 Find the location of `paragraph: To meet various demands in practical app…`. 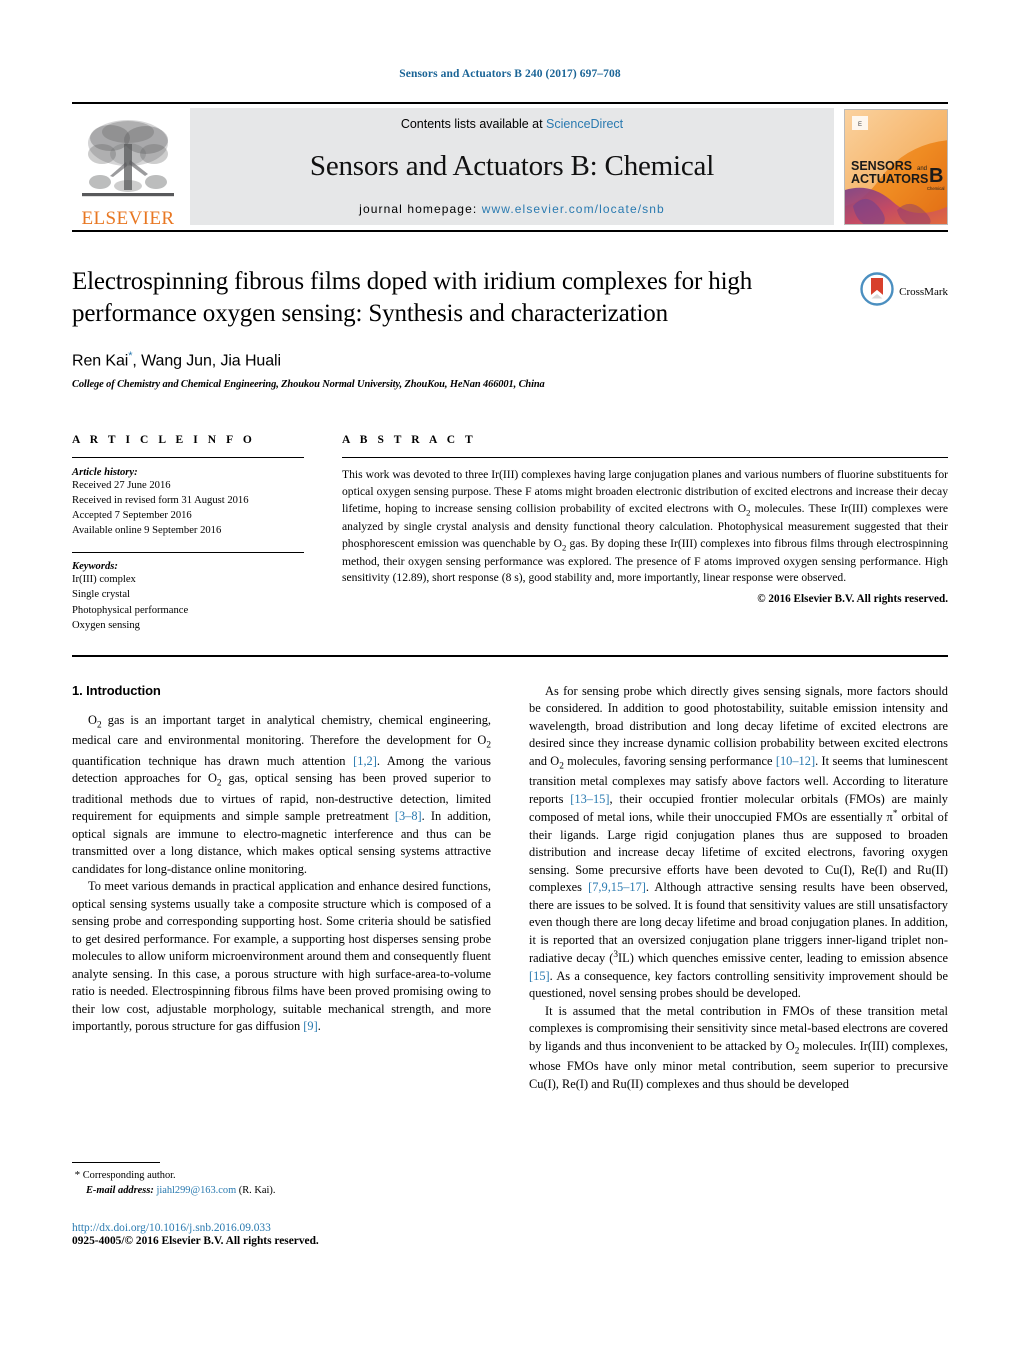

paragraph: To meet various demands in practical app… is located at coordinates (281, 956).